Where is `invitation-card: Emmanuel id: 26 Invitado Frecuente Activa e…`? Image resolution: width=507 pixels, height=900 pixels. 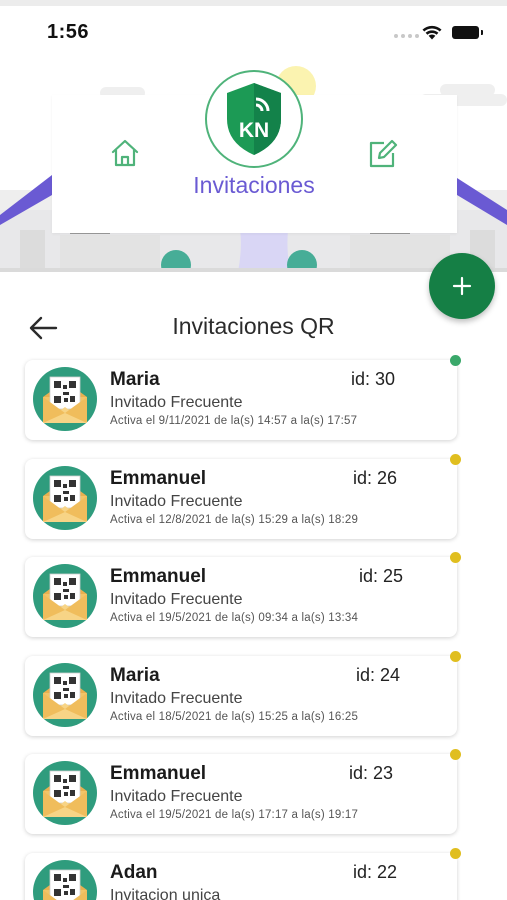
invitation-card: Emmanuel id: 26 Invitado Frecuente Activa e… is located at coordinates (241, 498).